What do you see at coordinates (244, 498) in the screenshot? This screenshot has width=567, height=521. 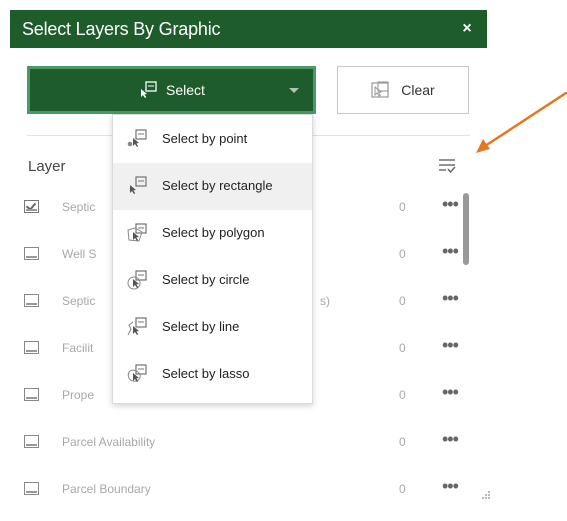 I see `layer-row: Parcel Boundary 0 •••` at bounding box center [244, 498].